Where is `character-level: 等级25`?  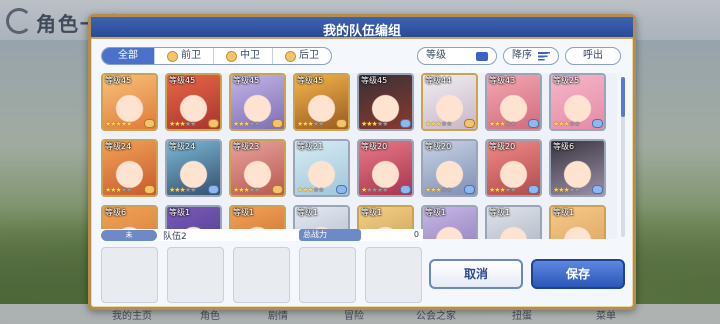
character-level: 等级25 is located at coordinates (566, 80).